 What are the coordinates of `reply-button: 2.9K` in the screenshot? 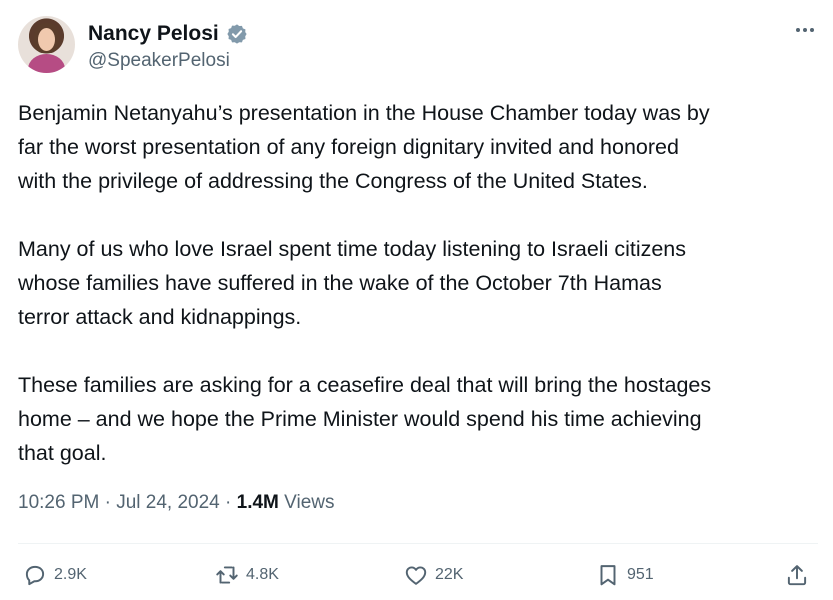 It's located at (54, 575).